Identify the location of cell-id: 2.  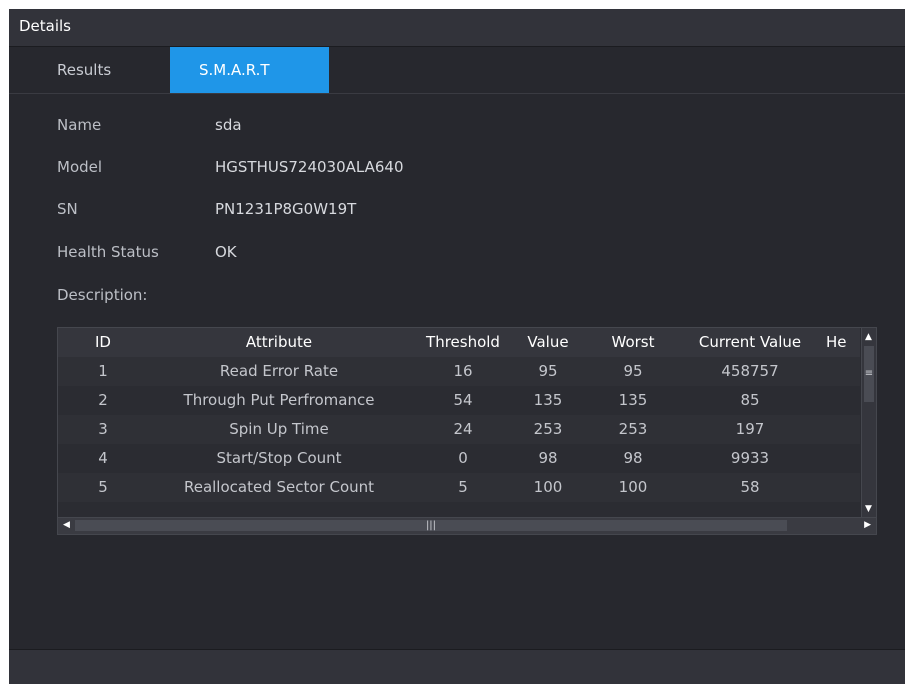
(103, 400).